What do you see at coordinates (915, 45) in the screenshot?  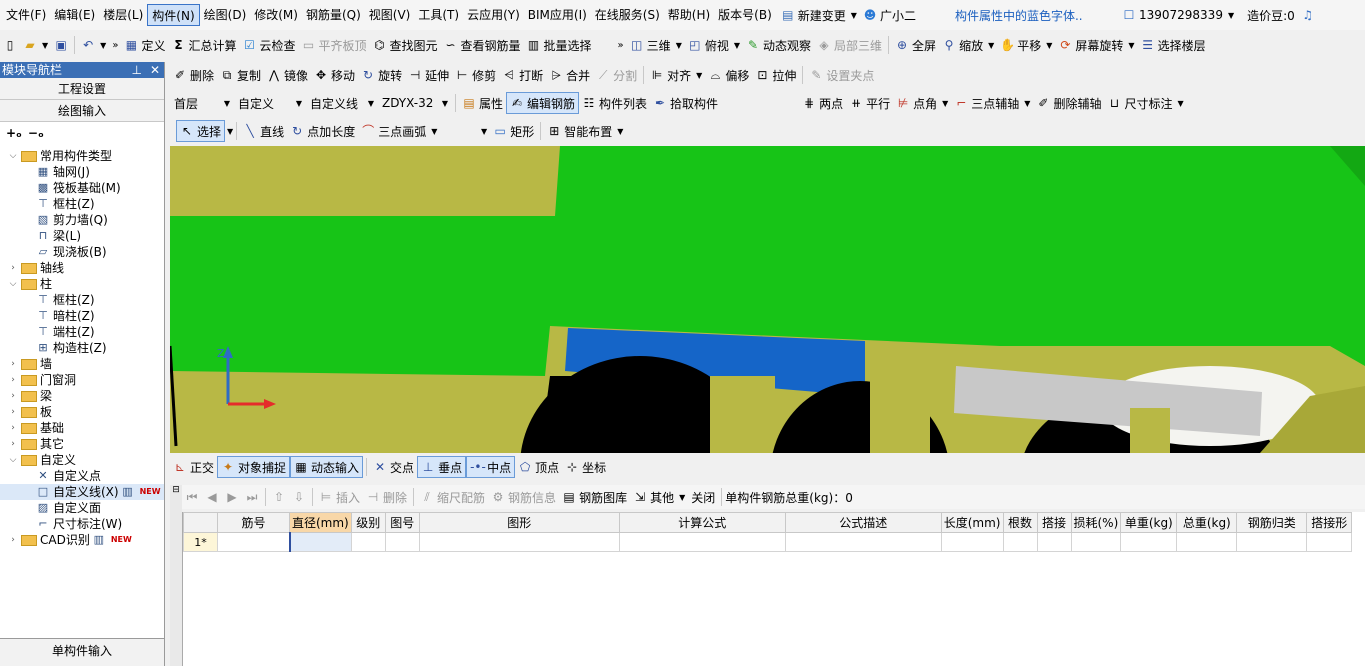 I see `fullscreen-button: ⊕ 全屏` at bounding box center [915, 45].